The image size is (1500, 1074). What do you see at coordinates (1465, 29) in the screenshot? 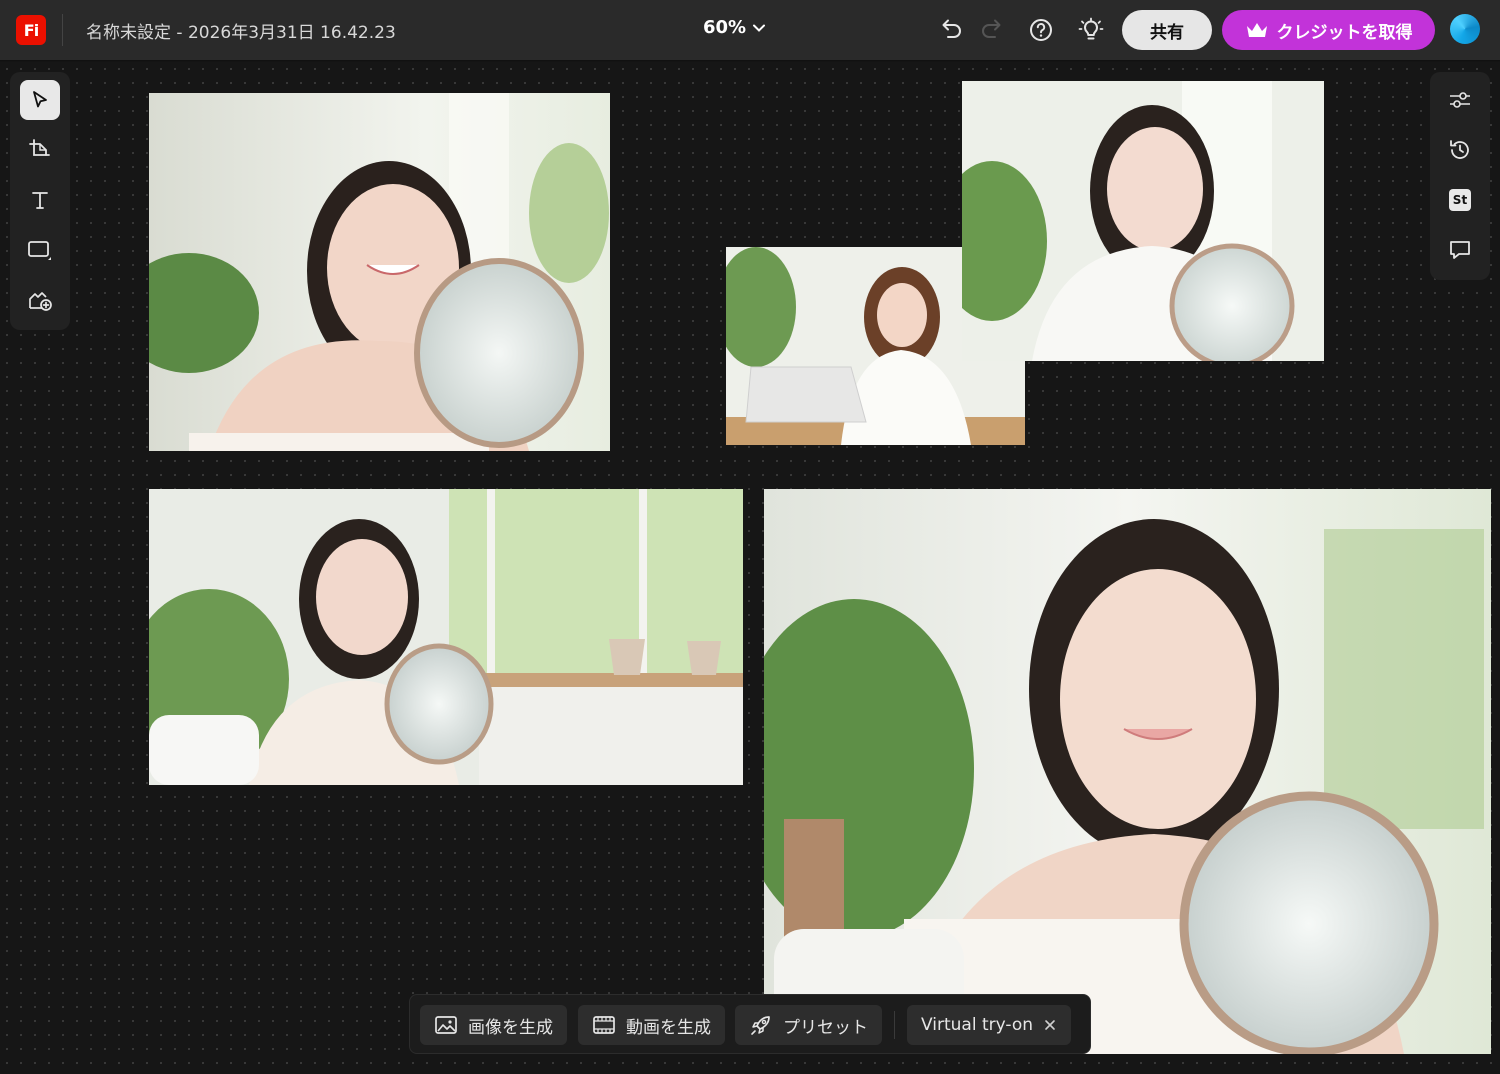
I see `avatar` at bounding box center [1465, 29].